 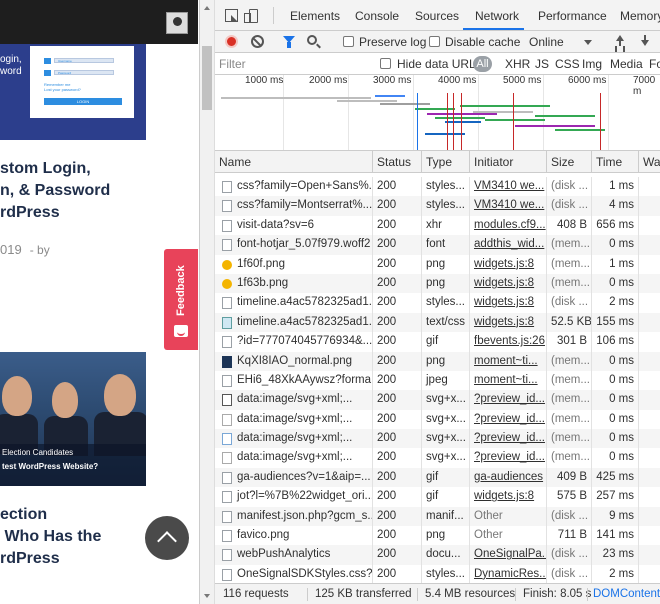 I want to click on tab-elements: Elements, so click(x=315, y=16).